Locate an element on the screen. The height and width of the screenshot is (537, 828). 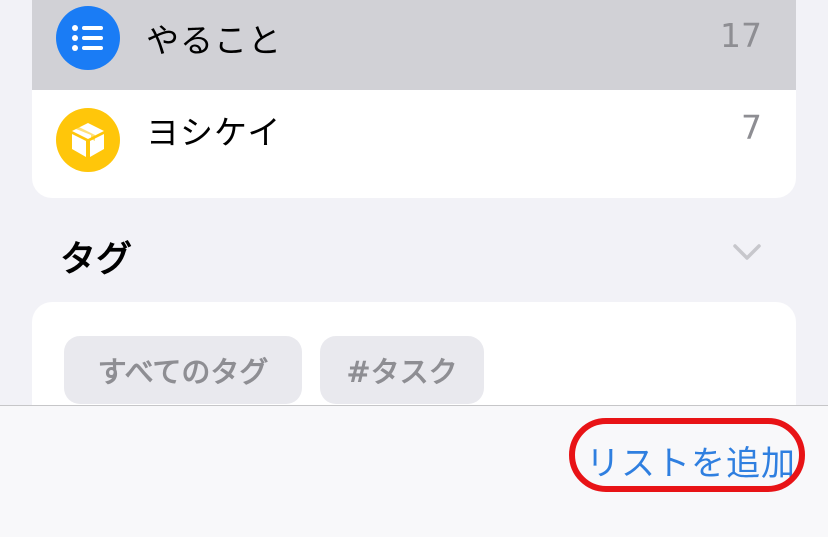
list-bullet-icon is located at coordinates (87, 38).